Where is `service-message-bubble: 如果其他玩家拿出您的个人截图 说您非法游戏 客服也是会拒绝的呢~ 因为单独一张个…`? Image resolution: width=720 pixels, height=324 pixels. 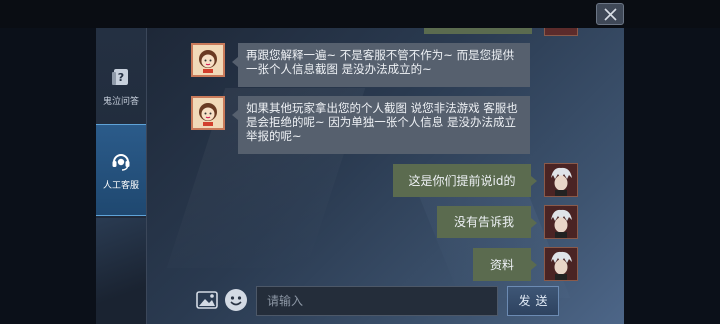 service-message-bubble: 如果其他玩家拿出您的个人截图 说您非法游戏 客服也是会拒绝的呢~ 因为单独一张个… is located at coordinates (381, 125).